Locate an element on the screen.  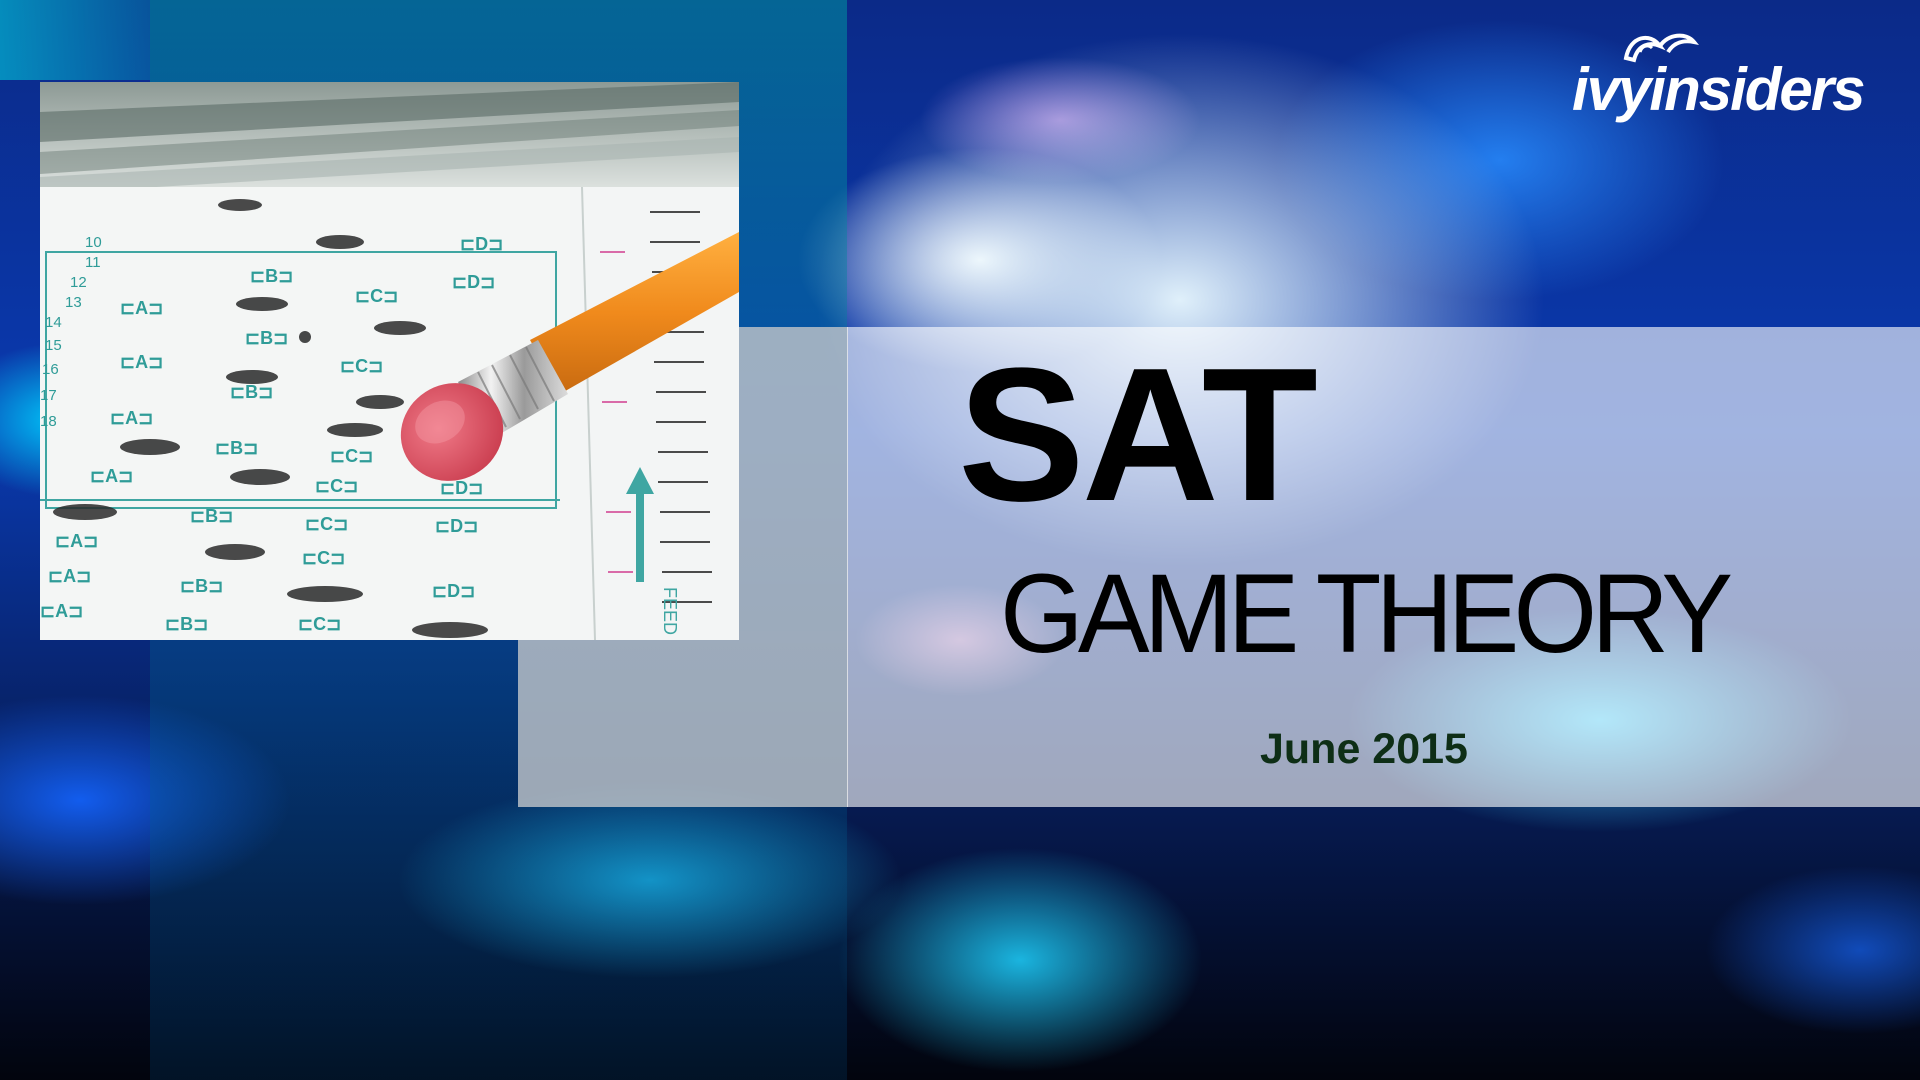
logo-wordmark: ivyinsiders is located at coordinates (1719, 89).